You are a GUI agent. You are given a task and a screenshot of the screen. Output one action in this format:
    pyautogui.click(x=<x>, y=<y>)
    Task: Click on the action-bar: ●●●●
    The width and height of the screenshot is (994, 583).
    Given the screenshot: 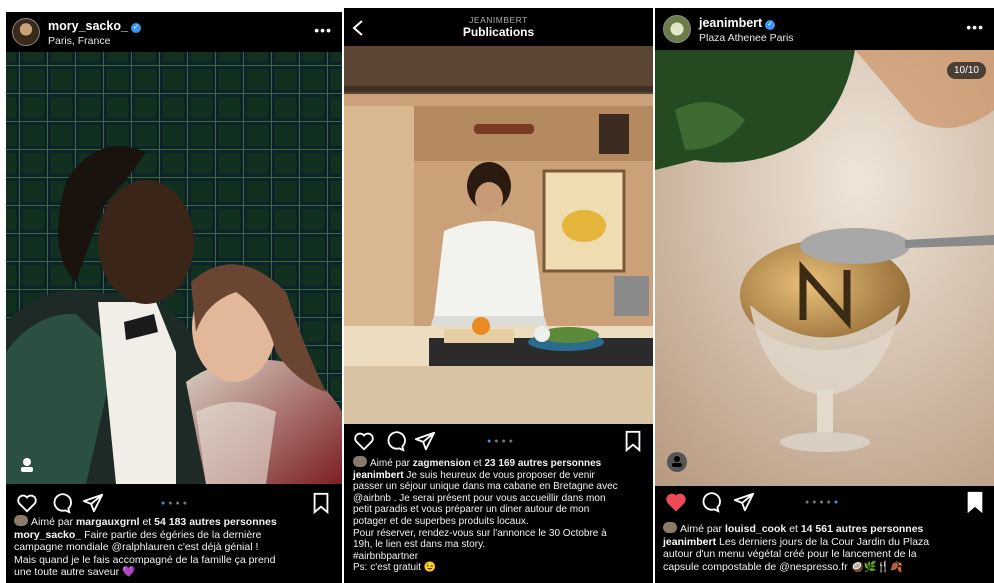 What is the action you would take?
    pyautogui.click(x=498, y=443)
    